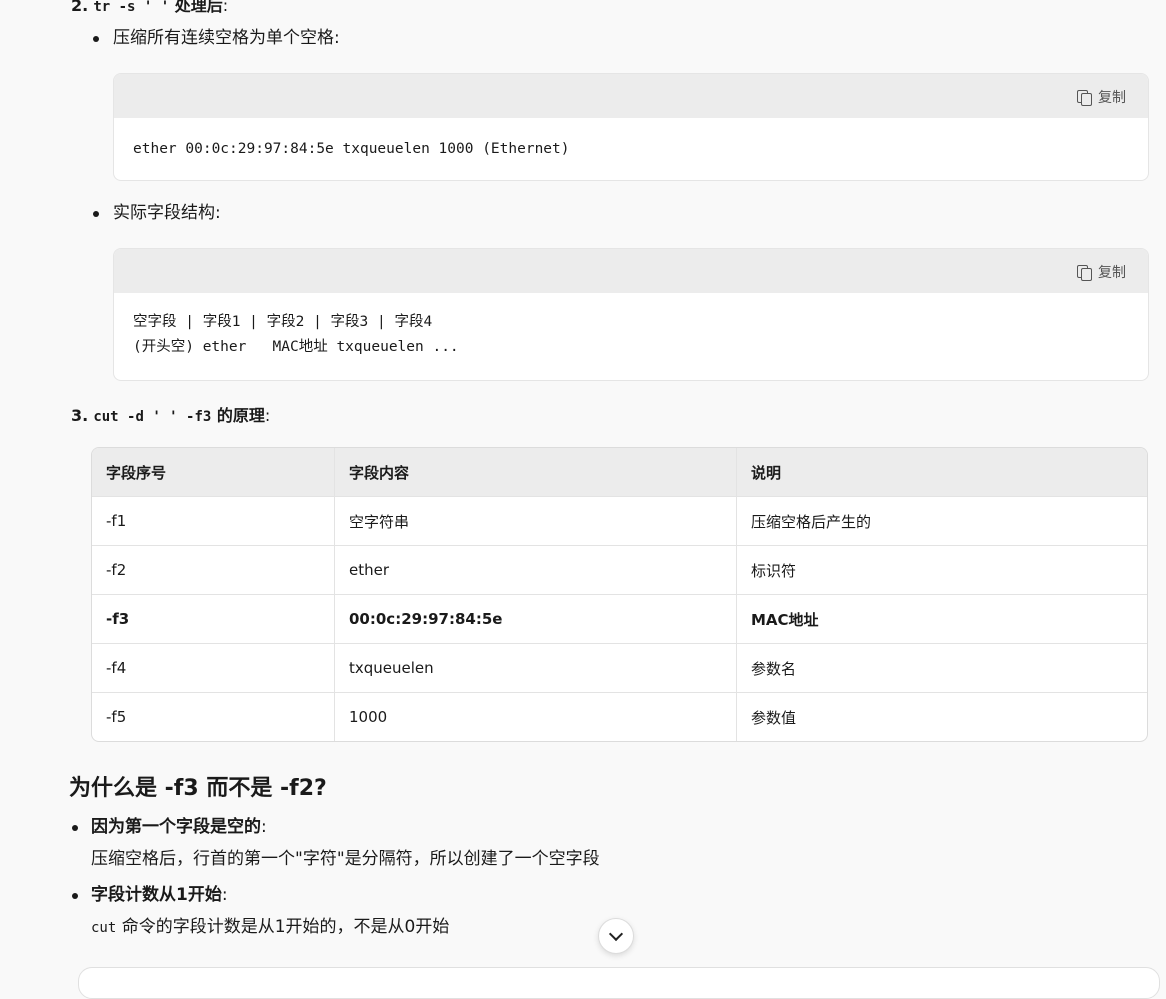 Image resolution: width=1166 pixels, height=999 pixels. I want to click on bullet-empty-field: 因为第一个字段是空的:, so click(179, 827).